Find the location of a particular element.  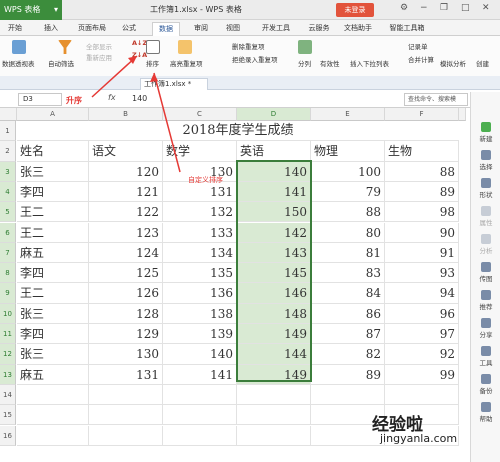

cell-f11: 97 is located at coordinates (422, 334).